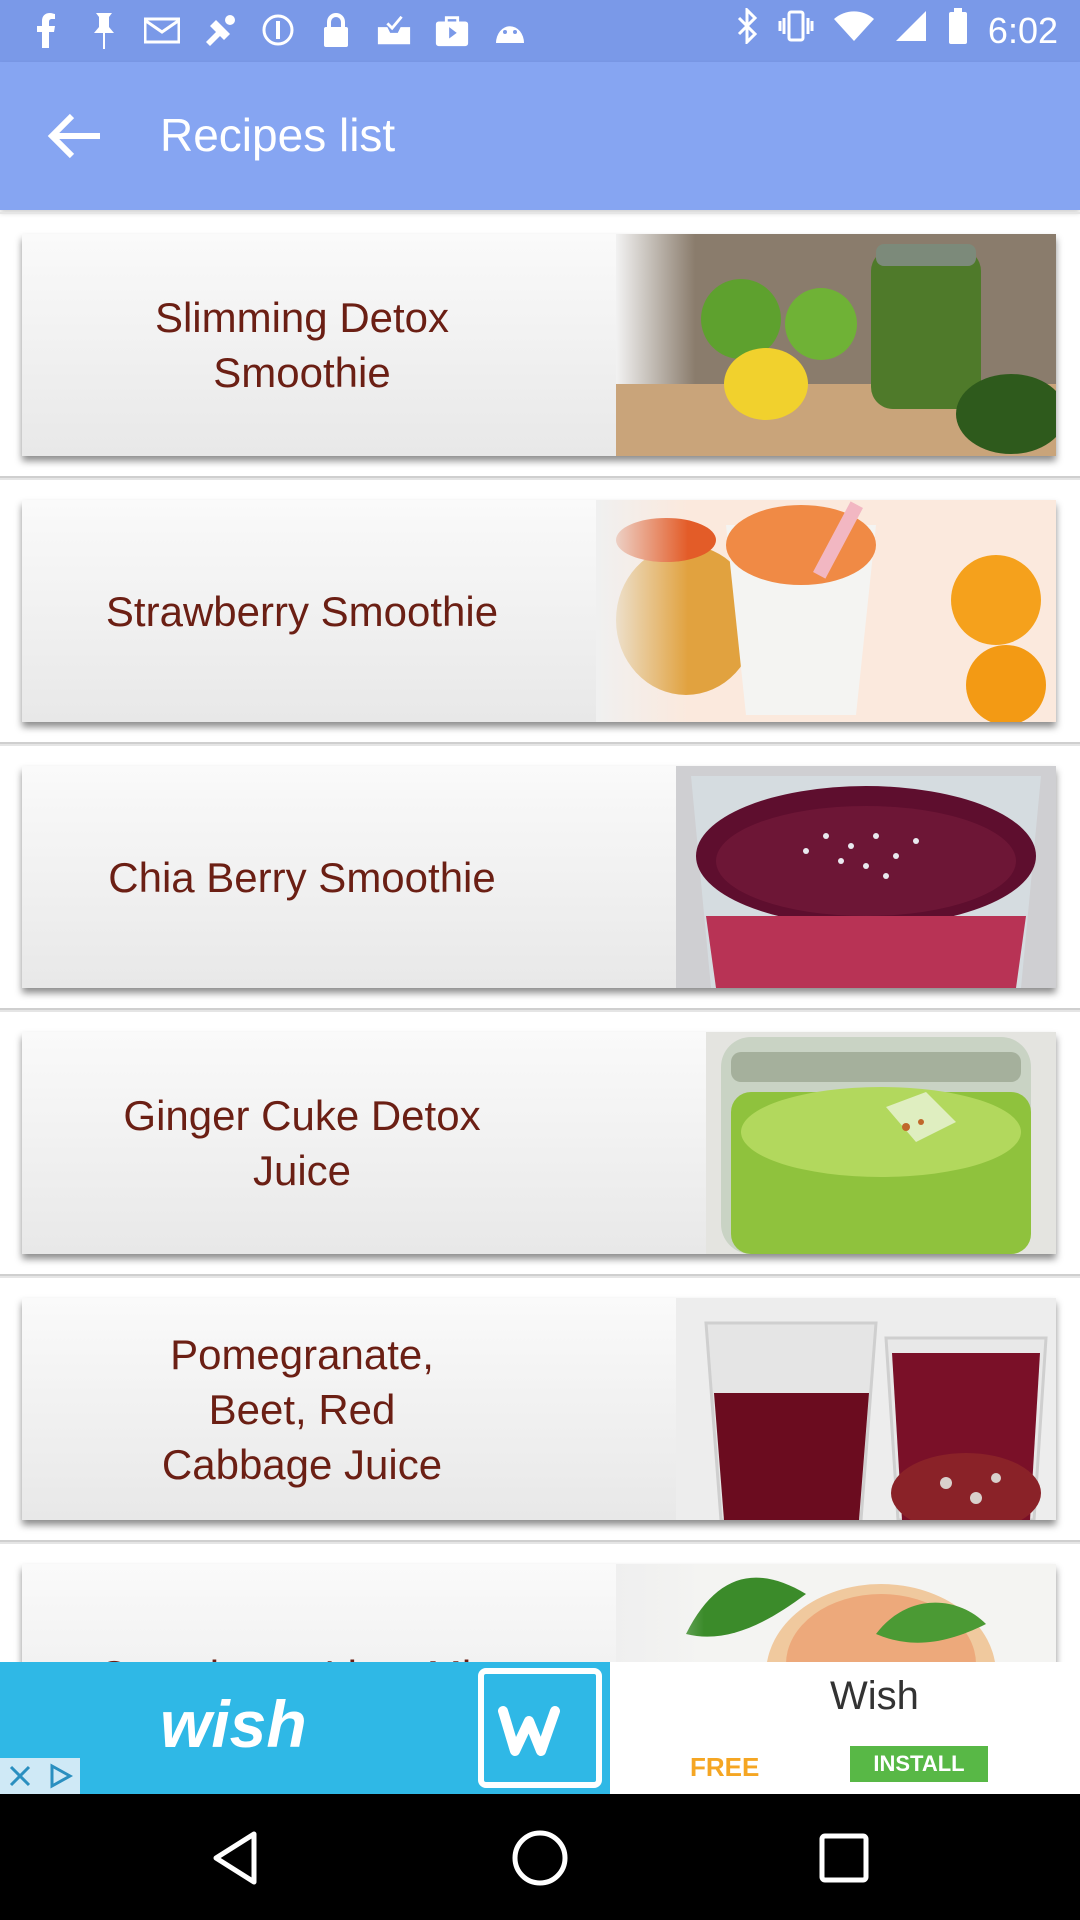 Image resolution: width=1080 pixels, height=1920 pixels. I want to click on system-status: 6:02, so click(897, 29).